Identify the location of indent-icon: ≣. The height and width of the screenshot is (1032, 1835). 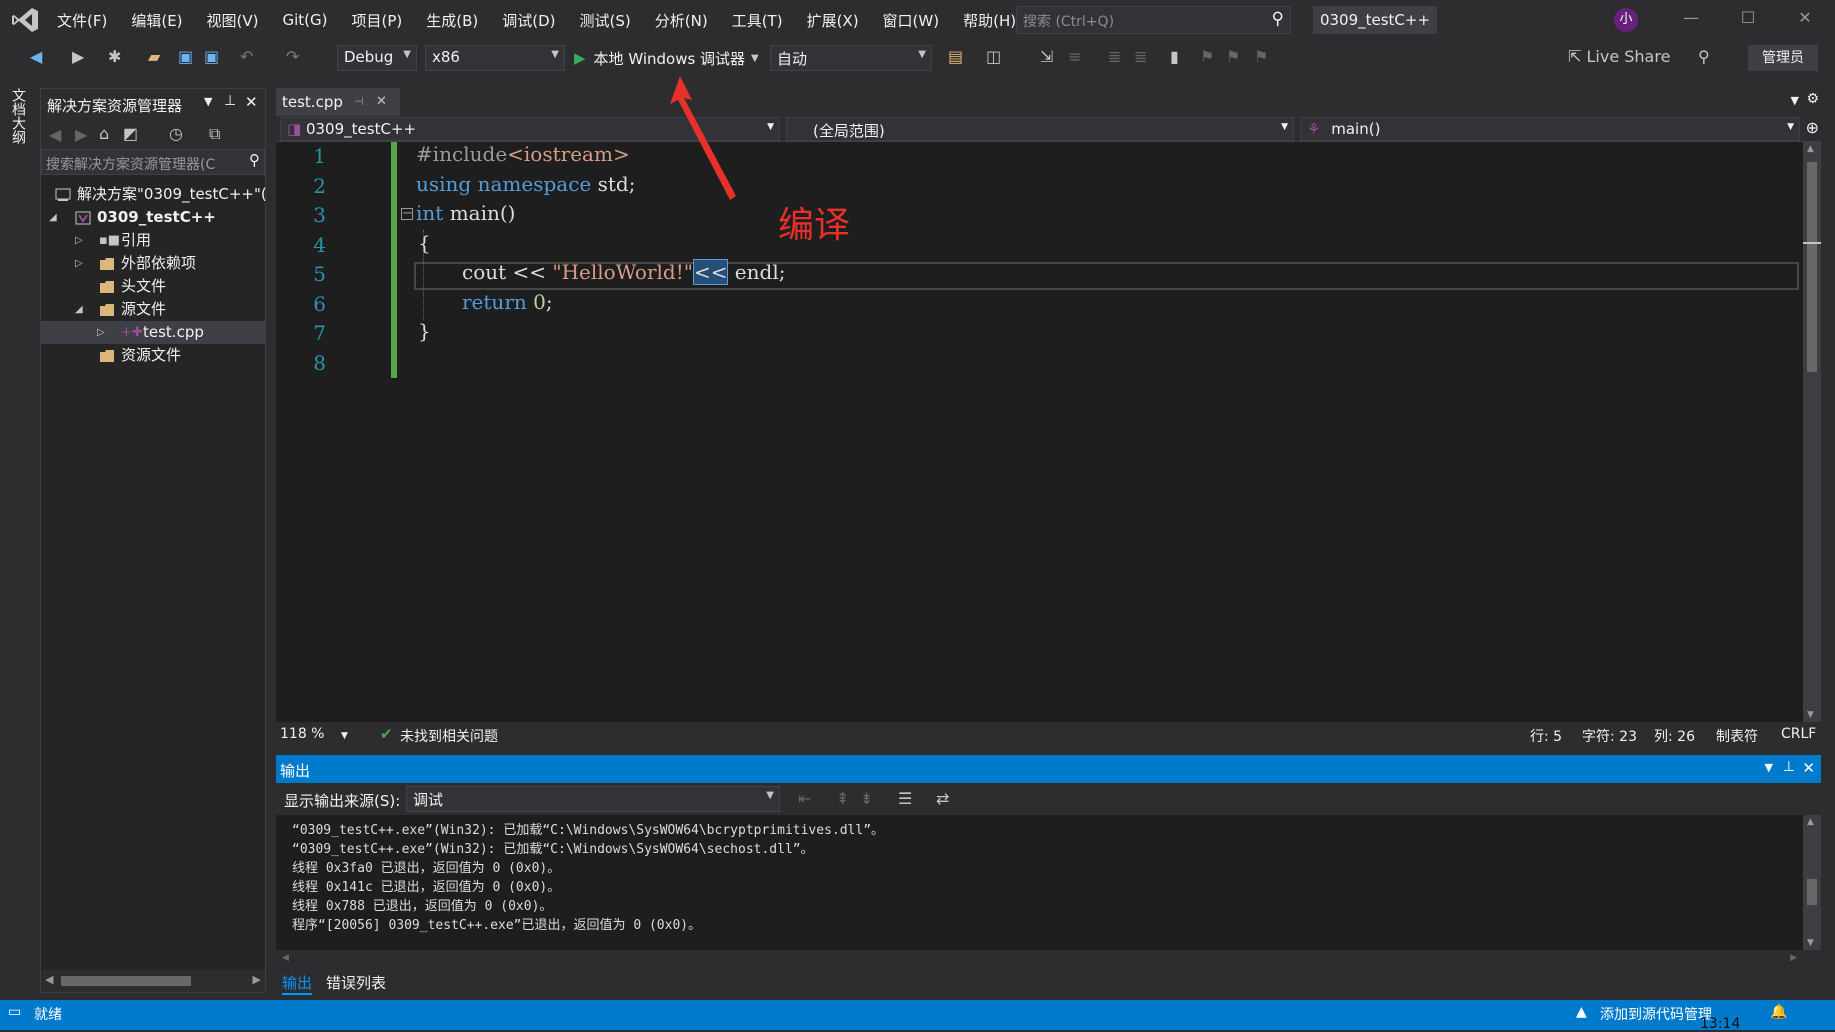
(1114, 56).